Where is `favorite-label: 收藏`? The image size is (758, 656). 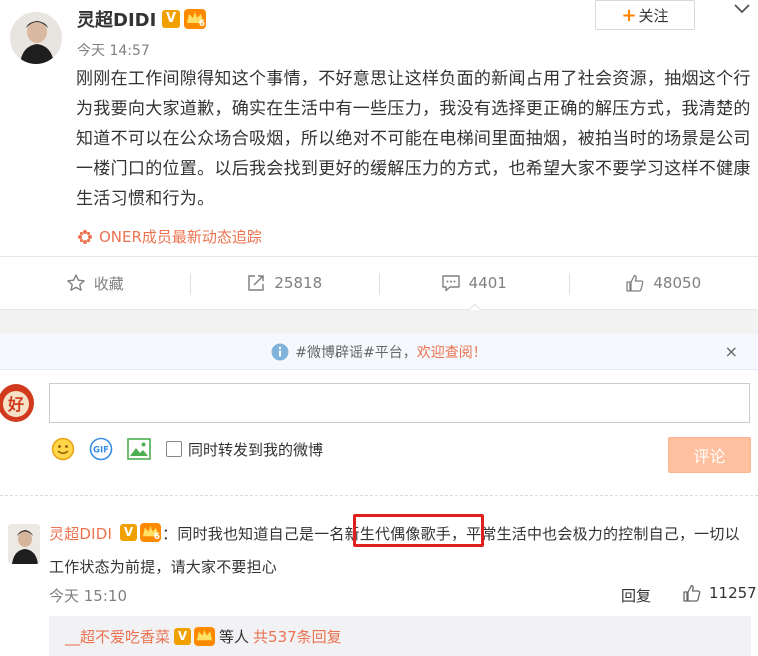
favorite-label: 收藏 is located at coordinates (108, 283).